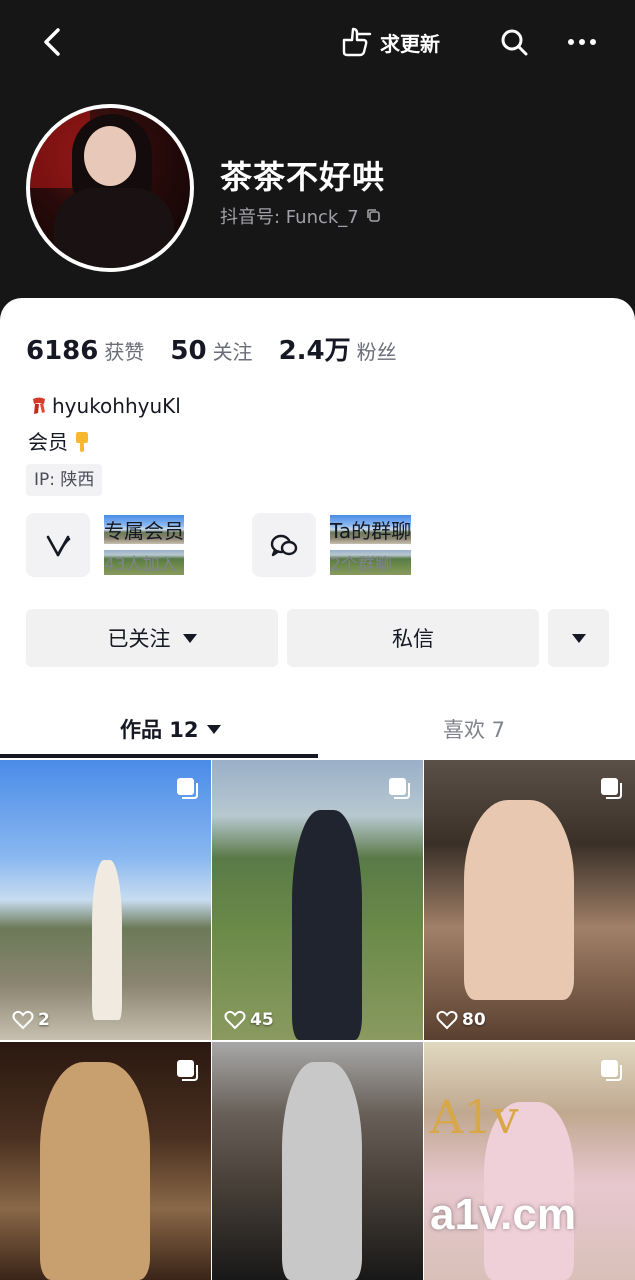 This screenshot has height=1280, width=635. Describe the element at coordinates (144, 529) in the screenshot. I see `feature-title: 专属会员` at that location.